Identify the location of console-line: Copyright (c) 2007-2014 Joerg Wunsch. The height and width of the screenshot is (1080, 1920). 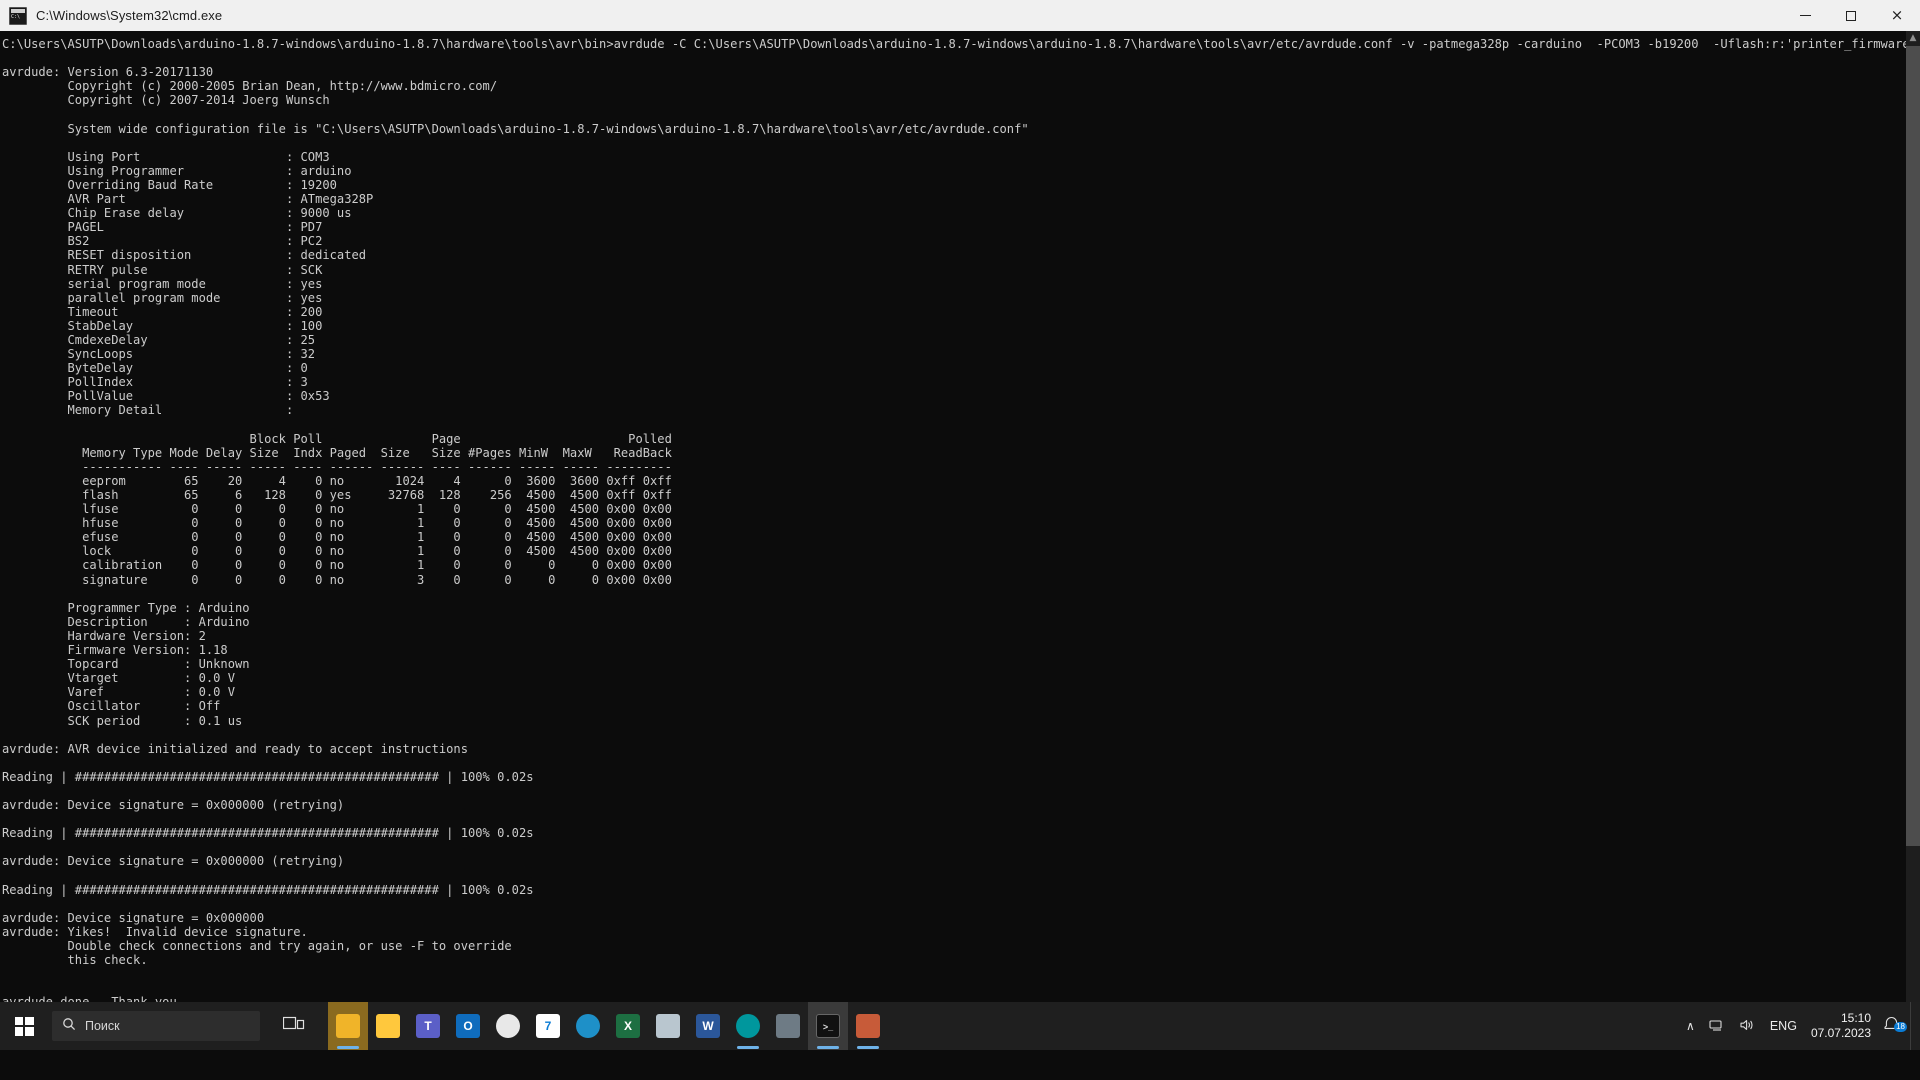
(166, 100).